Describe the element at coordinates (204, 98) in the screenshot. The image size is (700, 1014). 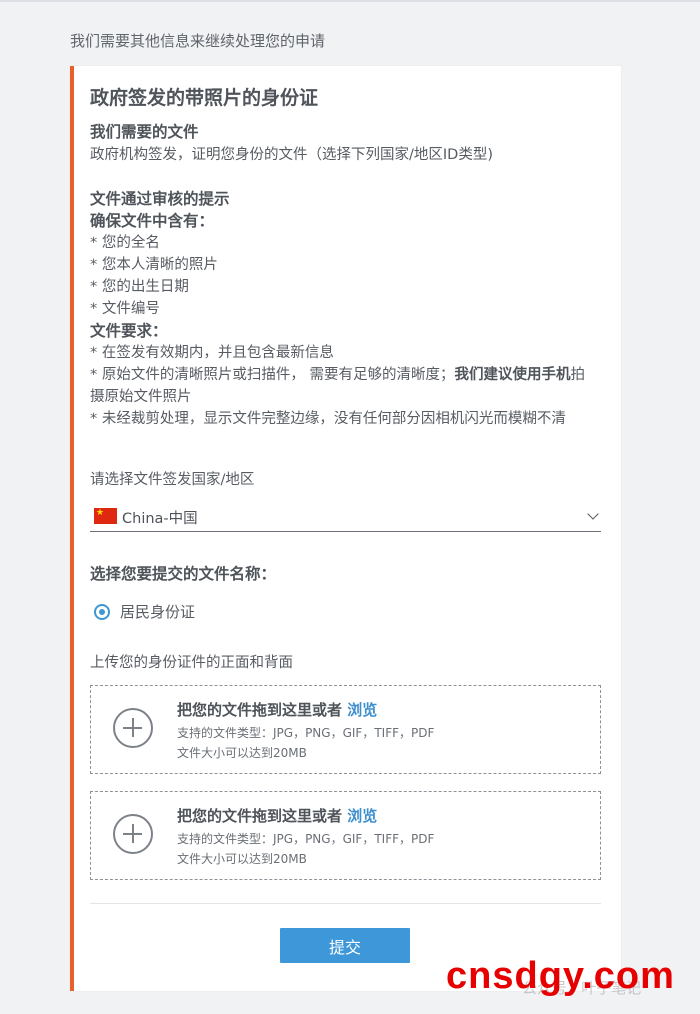
I see `card-title: 政府签发的带照片的身份证` at that location.